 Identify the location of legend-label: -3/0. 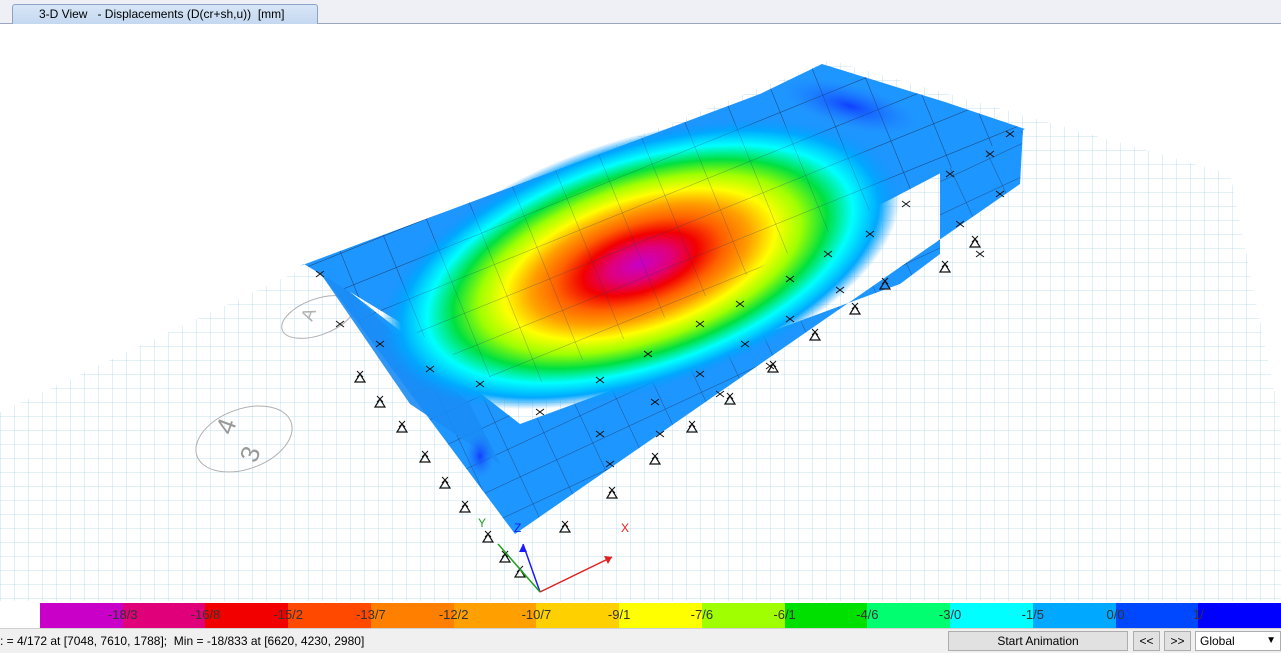
(950, 614).